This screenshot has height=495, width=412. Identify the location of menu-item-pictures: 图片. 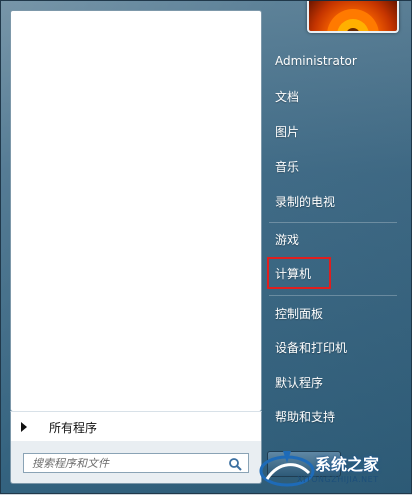
(332, 131).